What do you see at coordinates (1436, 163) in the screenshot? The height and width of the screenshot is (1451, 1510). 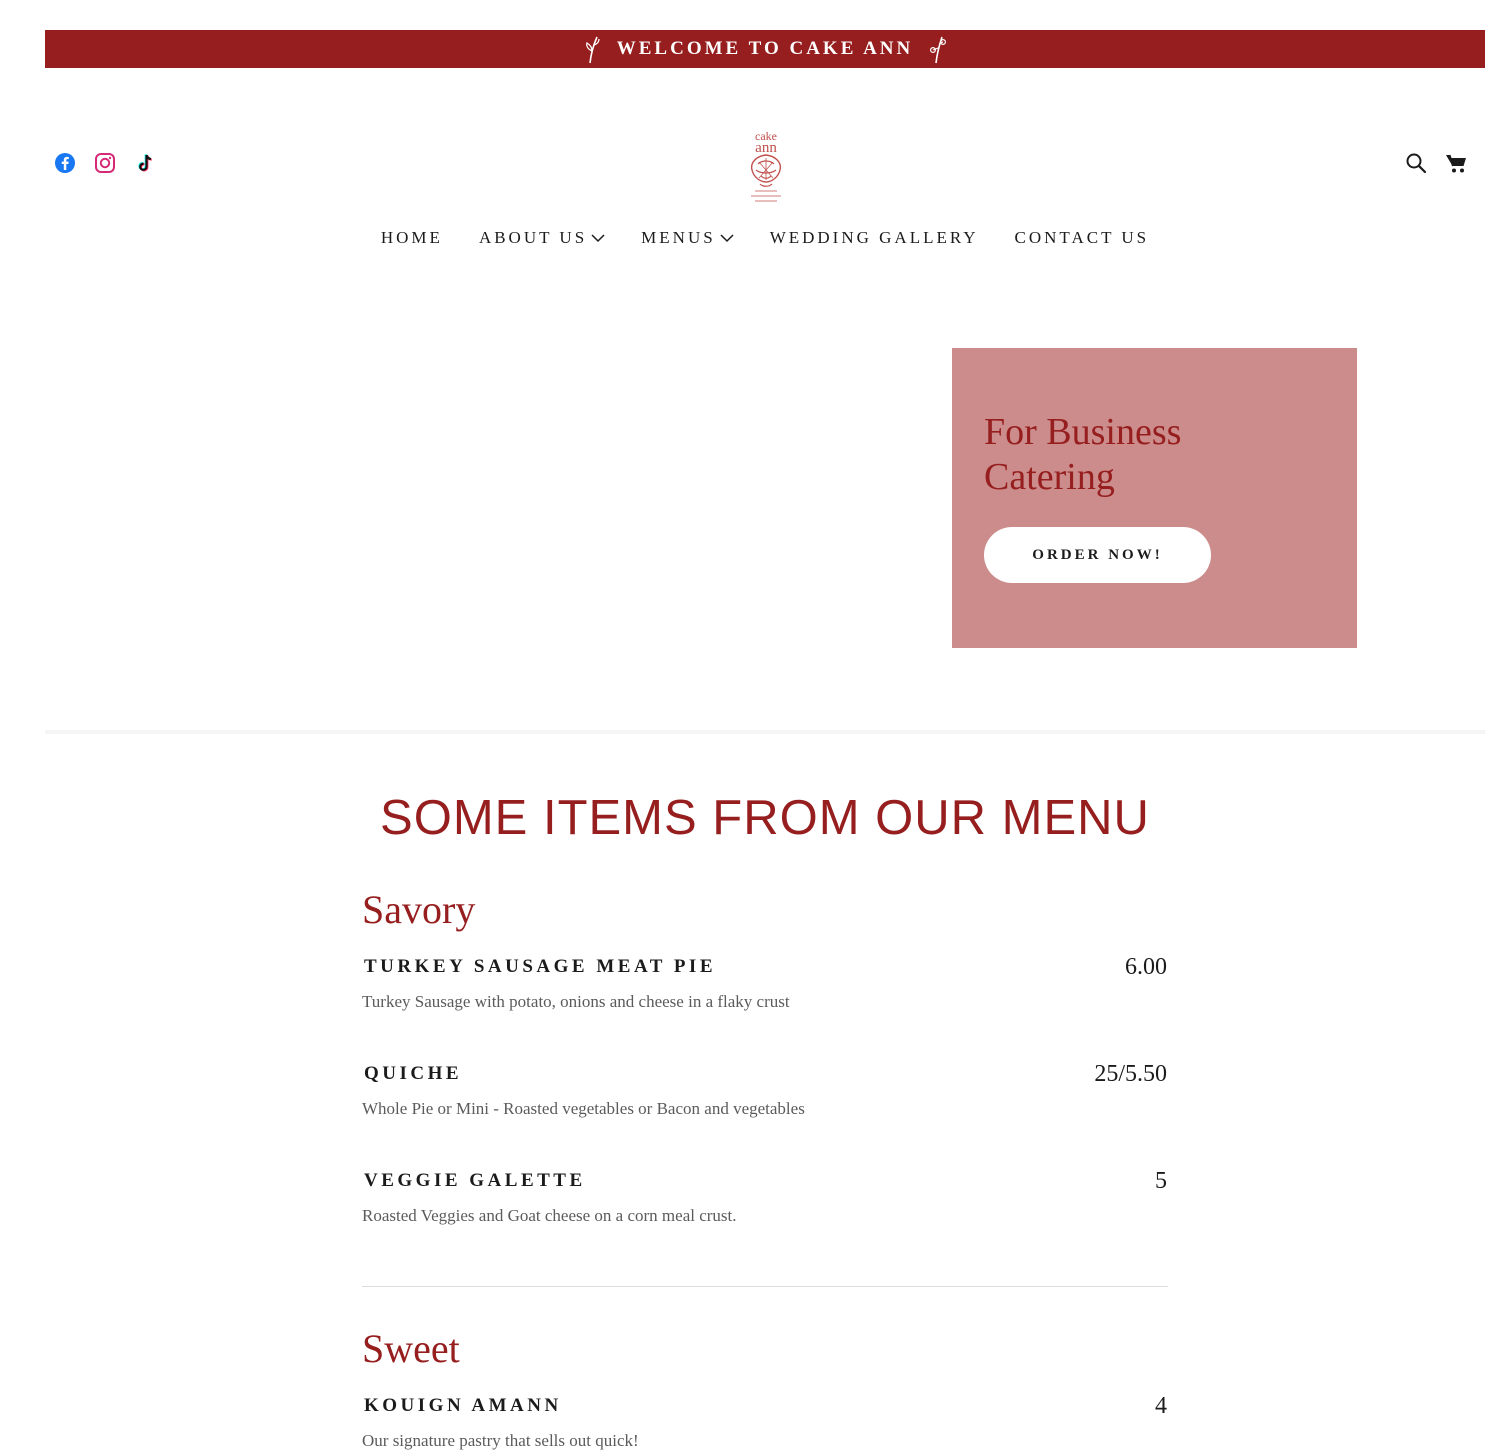 I see `header-actions` at bounding box center [1436, 163].